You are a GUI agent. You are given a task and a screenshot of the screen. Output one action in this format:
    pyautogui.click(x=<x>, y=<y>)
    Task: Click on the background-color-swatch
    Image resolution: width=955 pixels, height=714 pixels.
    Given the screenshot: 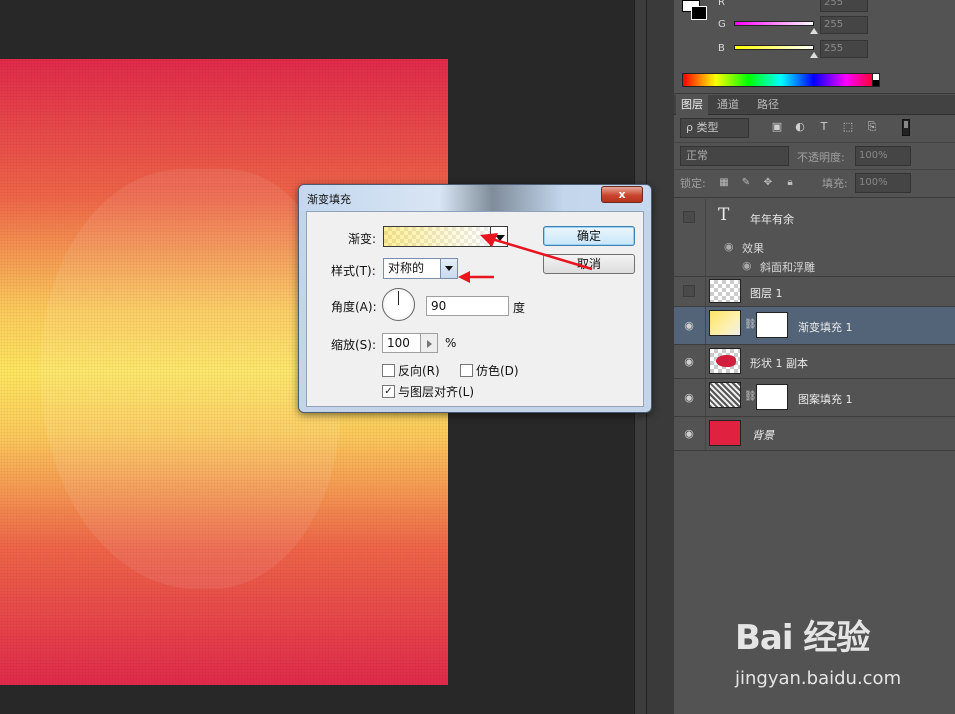 What is the action you would take?
    pyautogui.click(x=699, y=13)
    